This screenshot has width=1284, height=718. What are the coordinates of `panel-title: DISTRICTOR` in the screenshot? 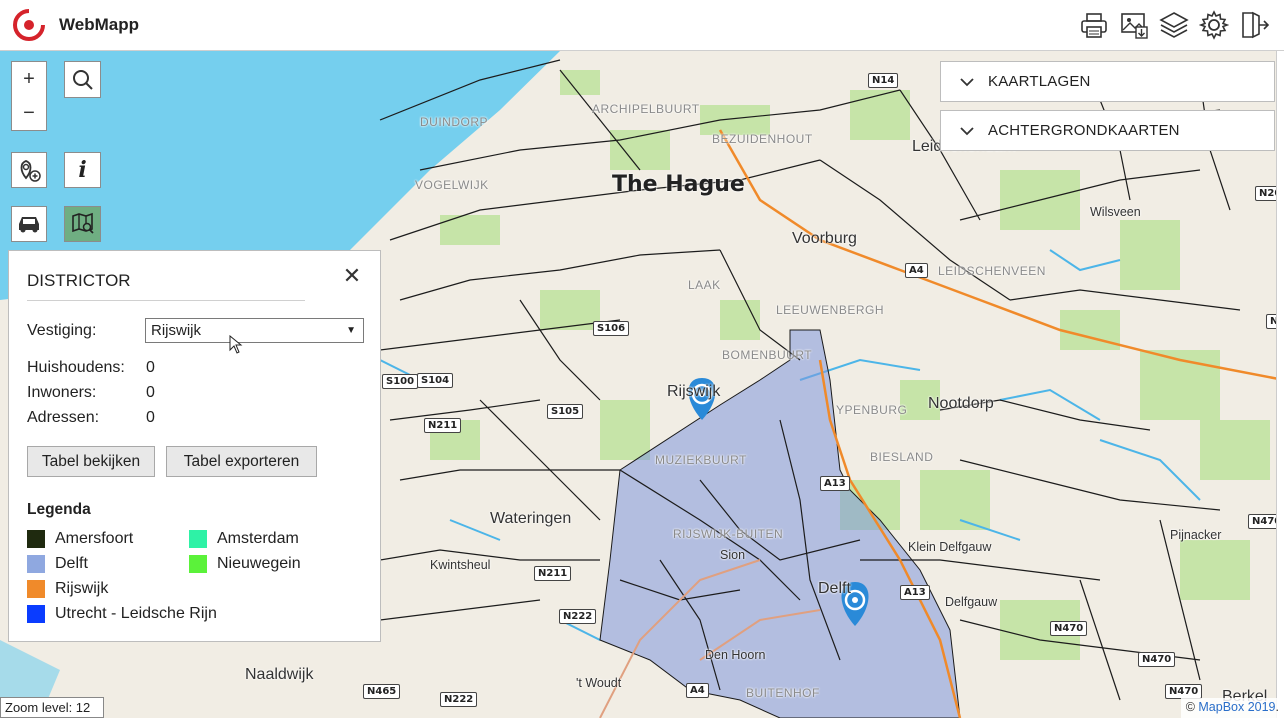 It's located at (79, 280).